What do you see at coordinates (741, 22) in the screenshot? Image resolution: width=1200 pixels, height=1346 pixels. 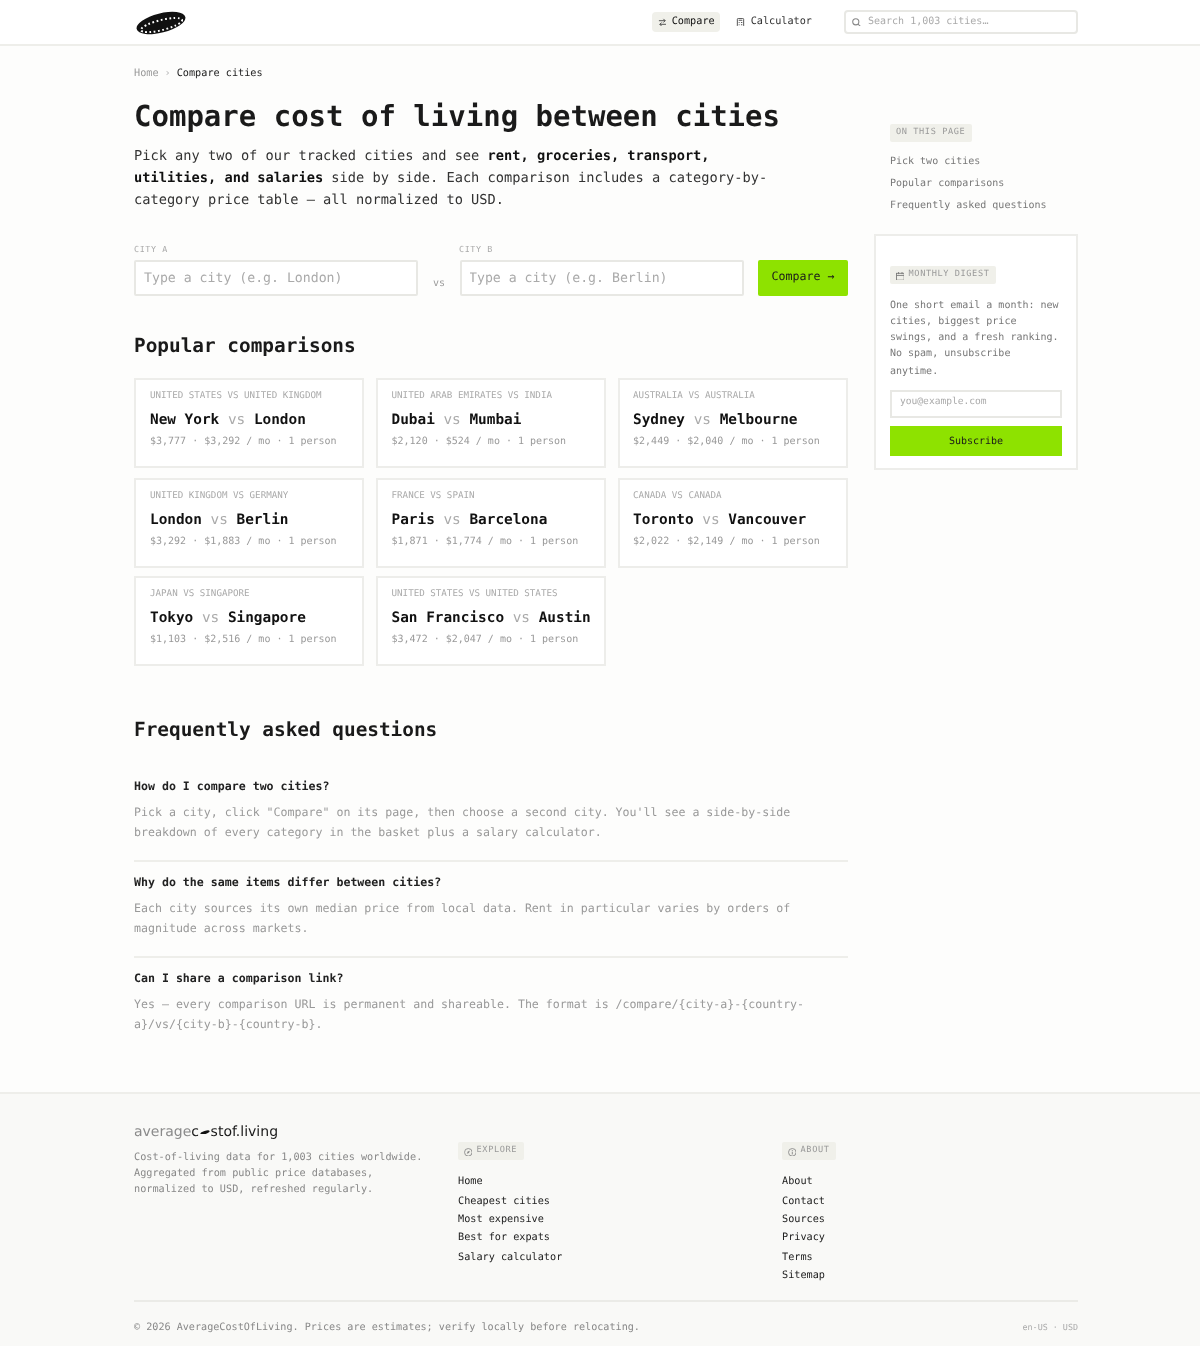 I see `calculator-icon` at bounding box center [741, 22].